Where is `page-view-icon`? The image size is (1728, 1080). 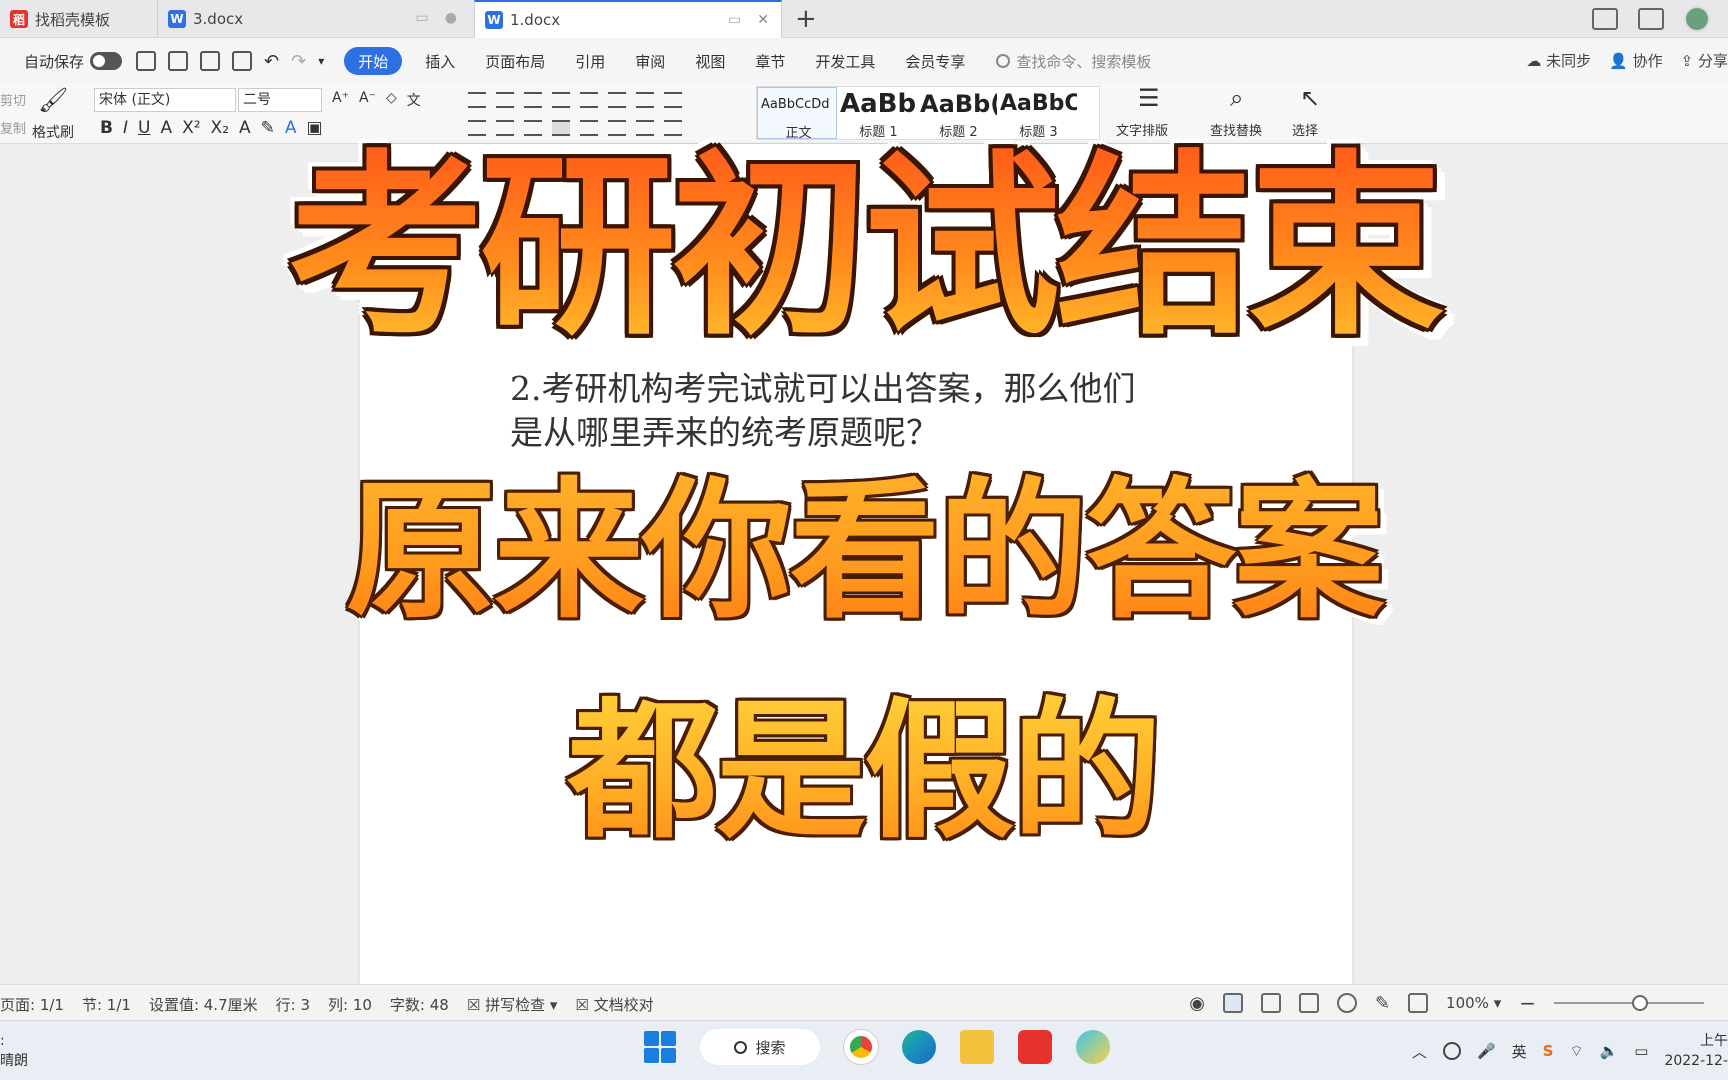 page-view-icon is located at coordinates (1232, 1003).